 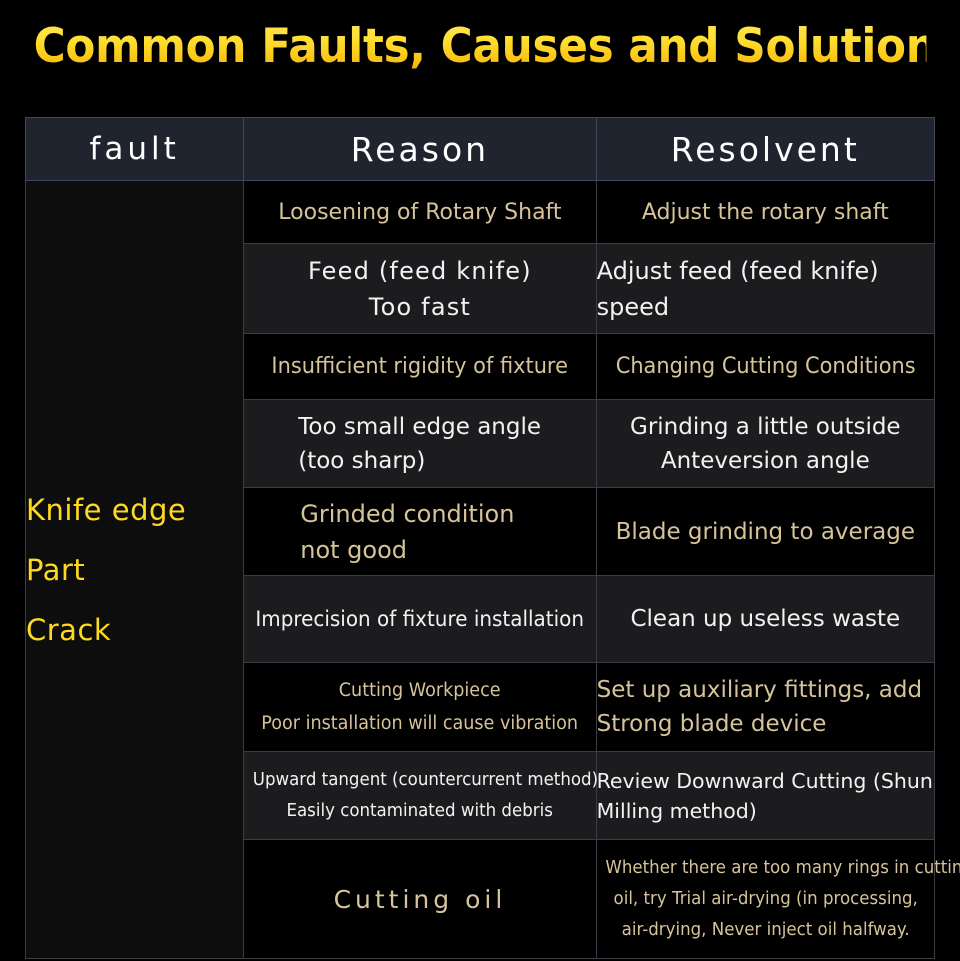 What do you see at coordinates (69, 629) in the screenshot?
I see `fault-line-3: Crack` at bounding box center [69, 629].